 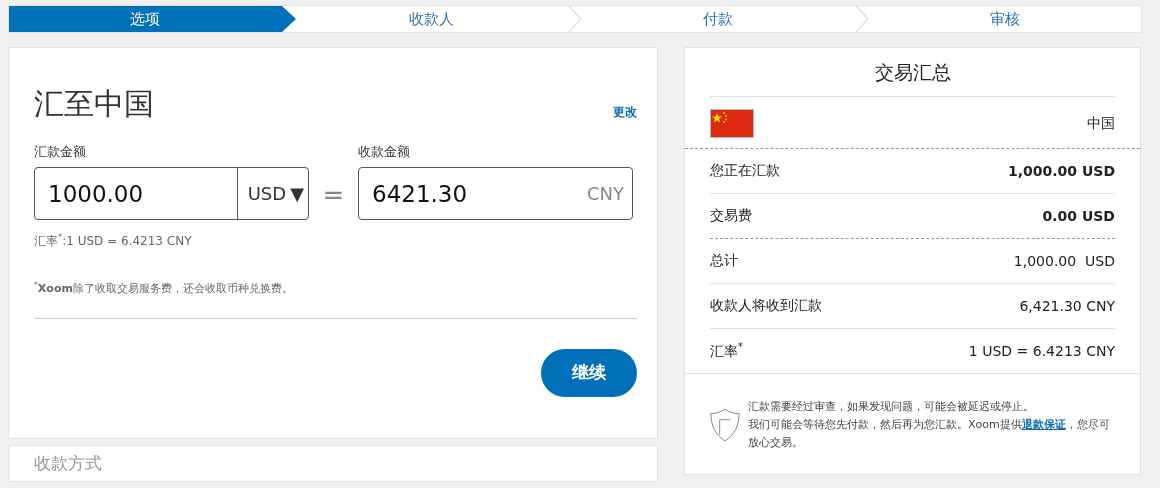 I want to click on refund-guarantee-link: 退款保证, so click(x=1043, y=424).